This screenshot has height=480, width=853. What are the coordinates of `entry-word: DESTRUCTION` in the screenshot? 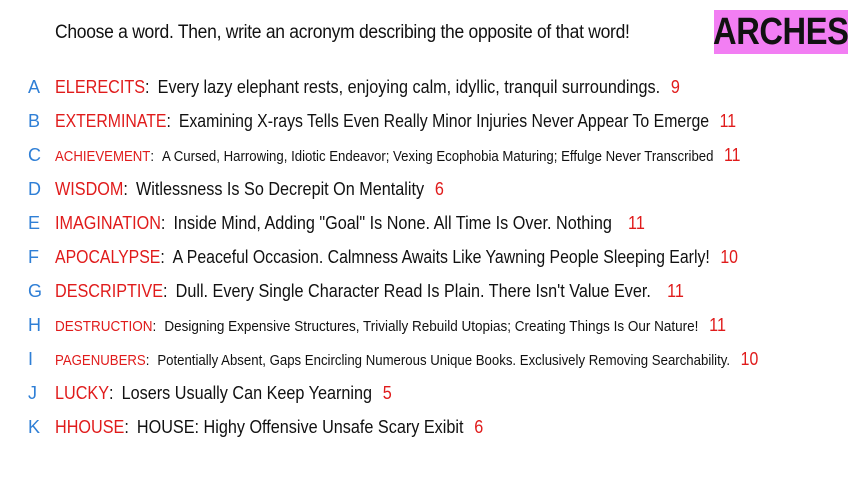 It's located at (104, 326).